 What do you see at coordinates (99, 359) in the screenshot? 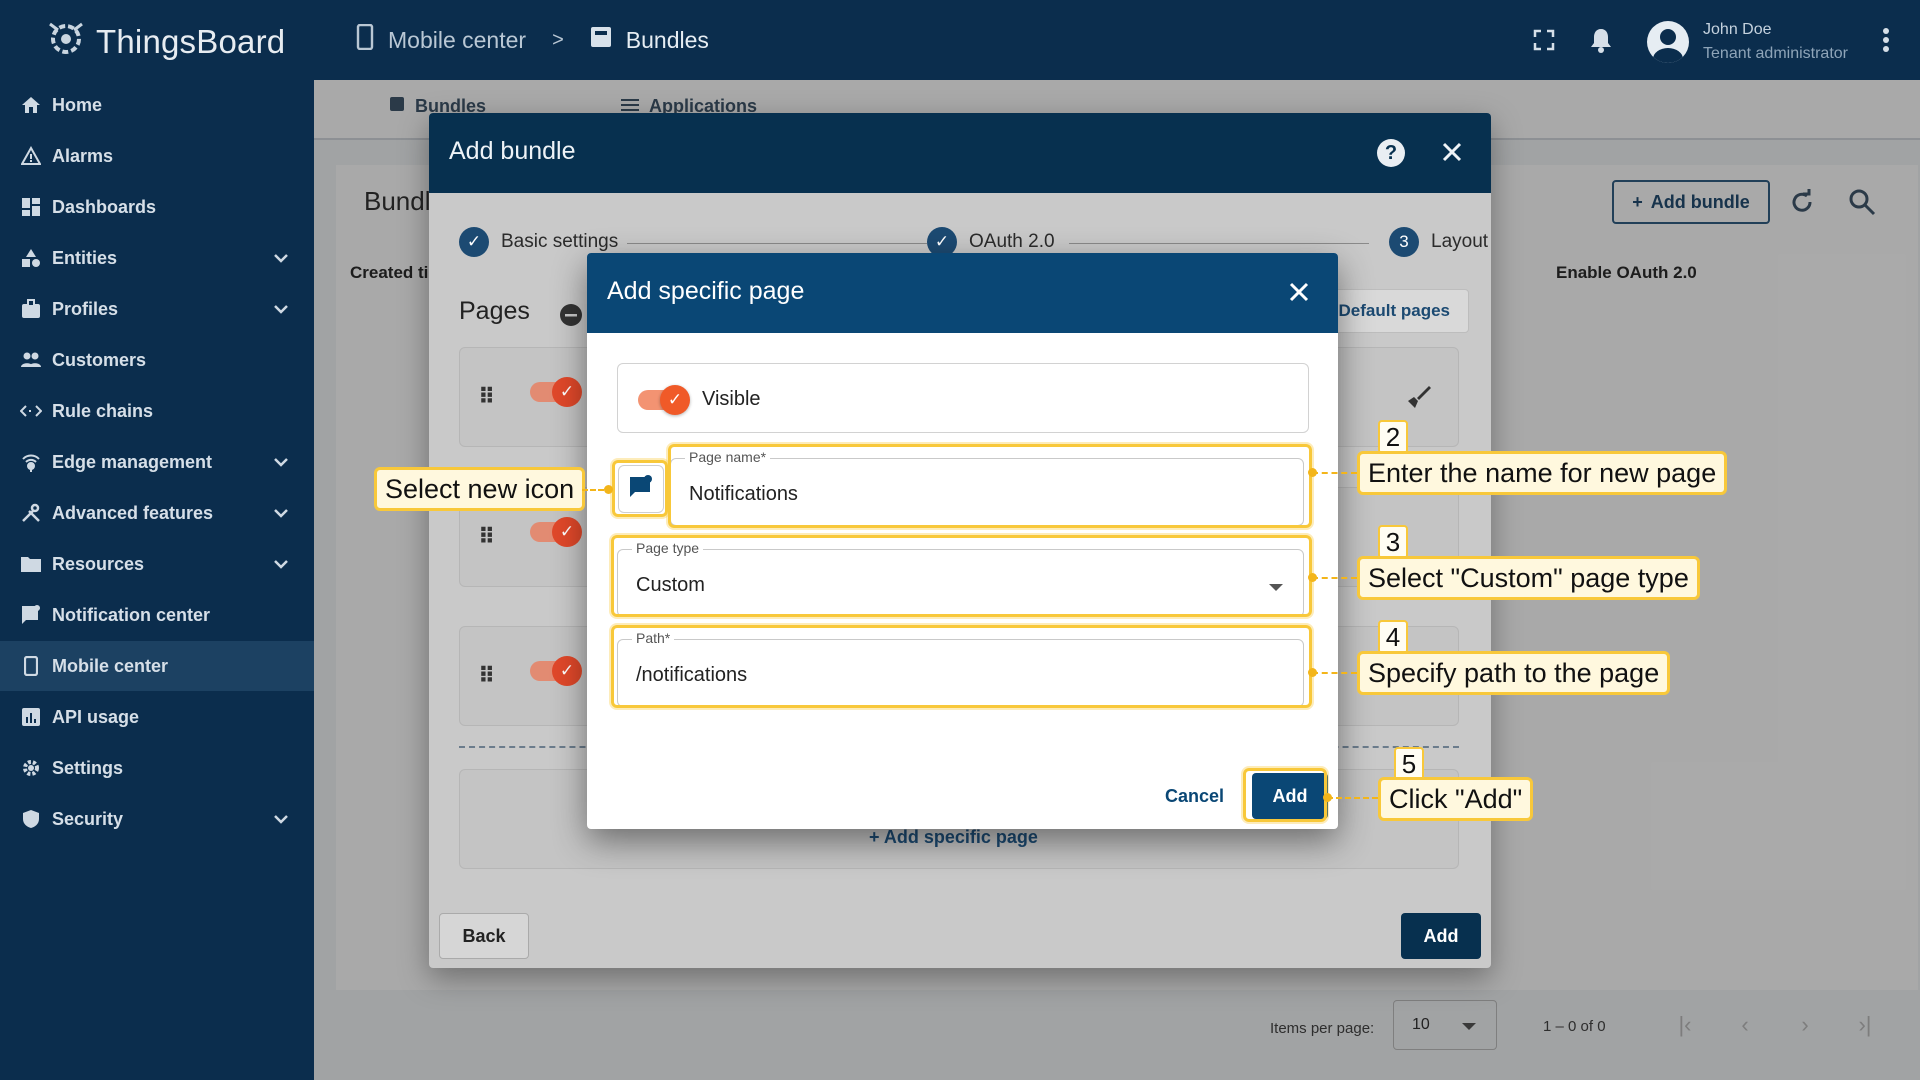
I see `sidebar-item-label: Customers` at bounding box center [99, 359].